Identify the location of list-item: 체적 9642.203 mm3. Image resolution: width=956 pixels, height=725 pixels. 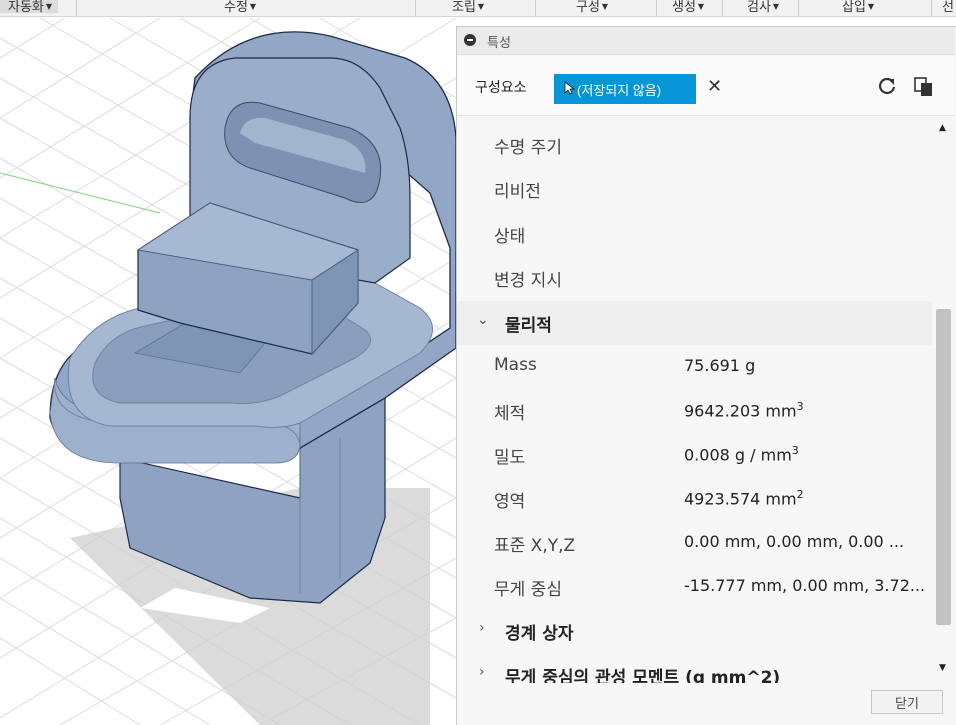
(694, 411).